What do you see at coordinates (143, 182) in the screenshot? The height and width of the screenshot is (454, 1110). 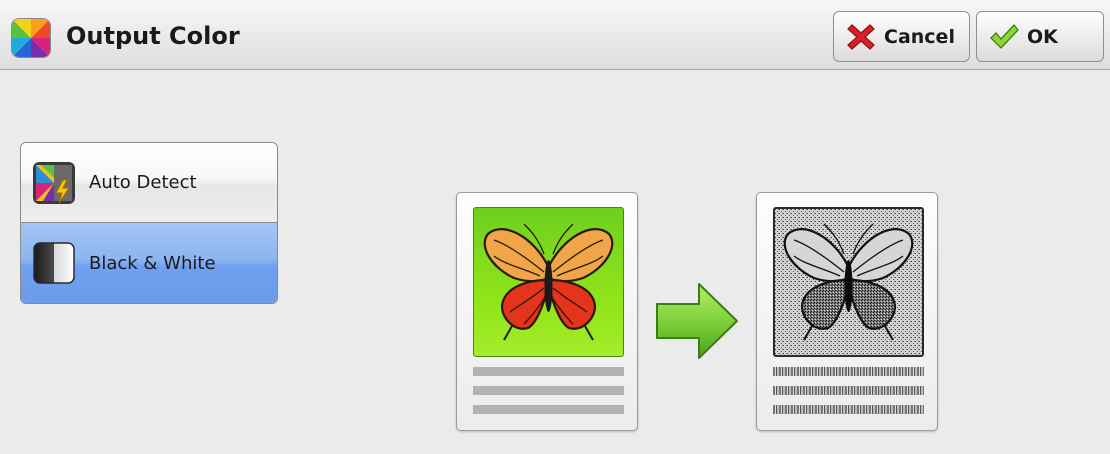 I see `option-label: Auto Detect` at bounding box center [143, 182].